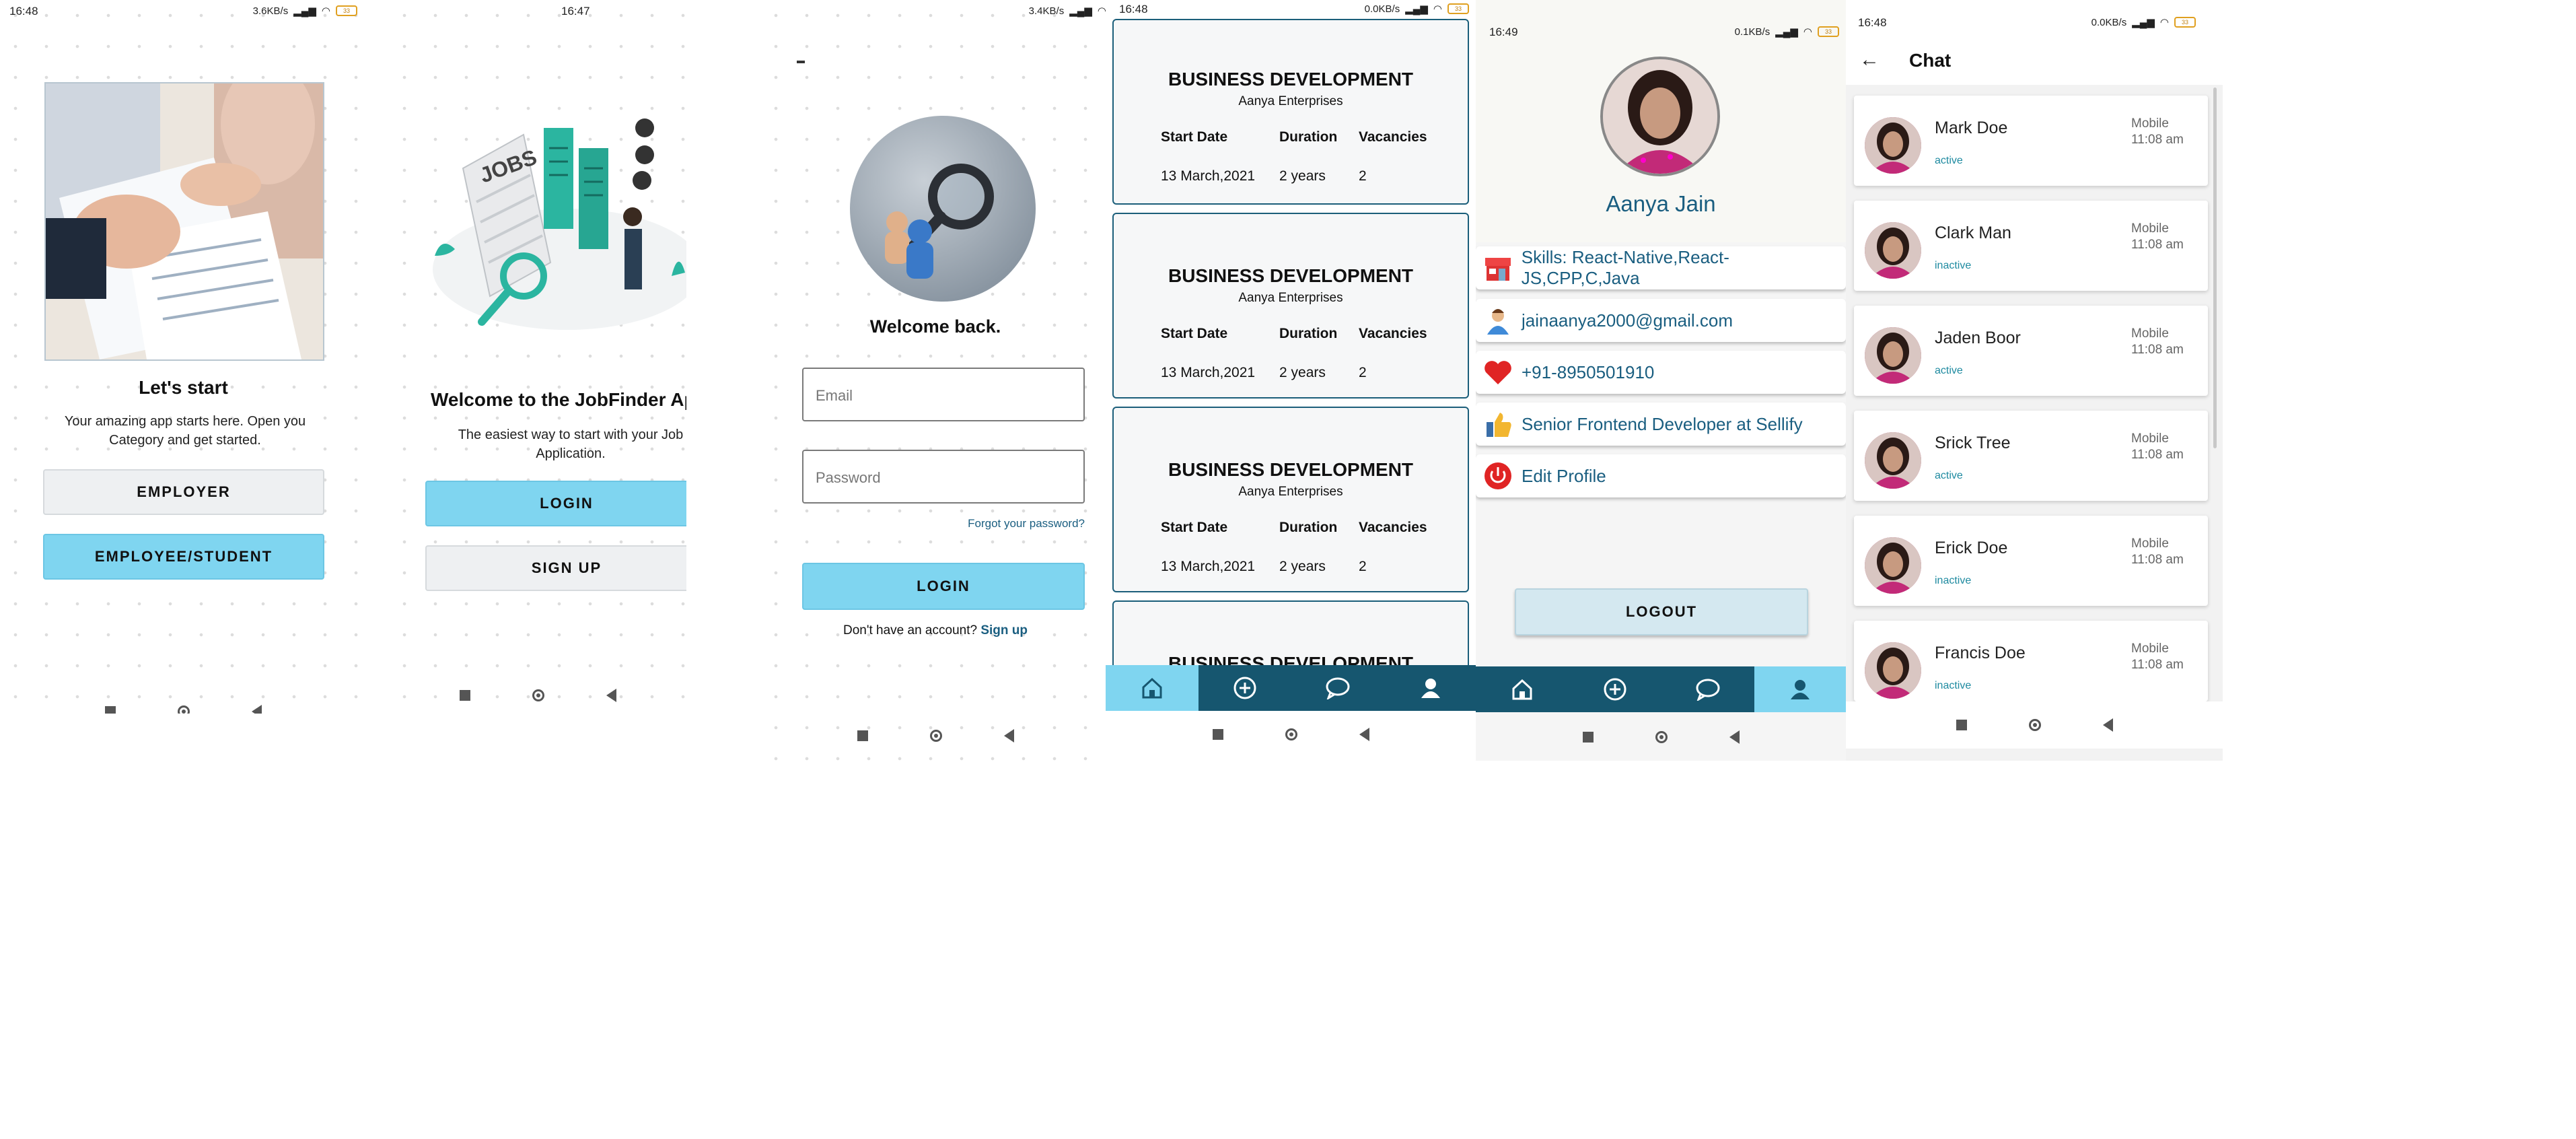 The width and height of the screenshot is (2576, 1139). I want to click on chat-icon, so click(1708, 690).